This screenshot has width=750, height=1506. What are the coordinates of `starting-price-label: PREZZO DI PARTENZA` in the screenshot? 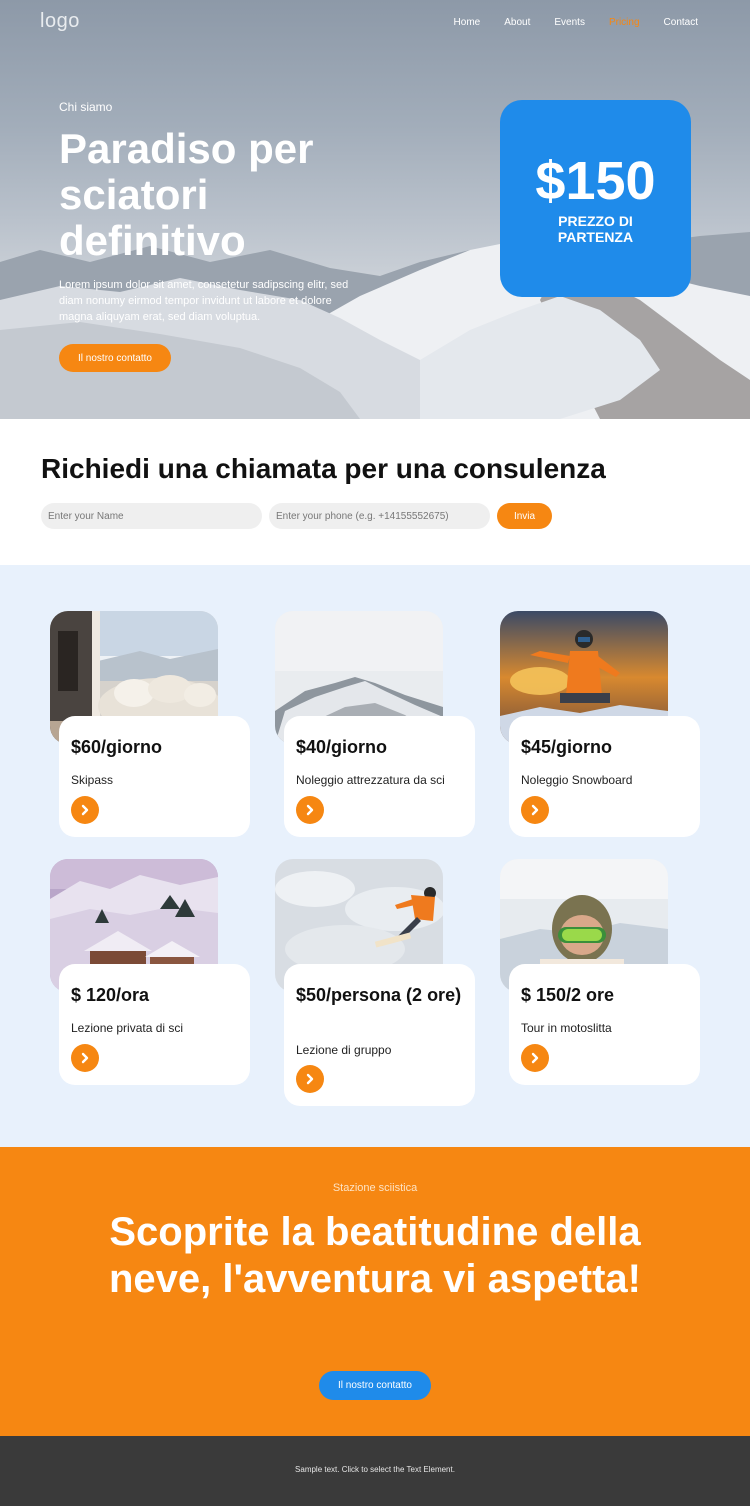 It's located at (595, 228).